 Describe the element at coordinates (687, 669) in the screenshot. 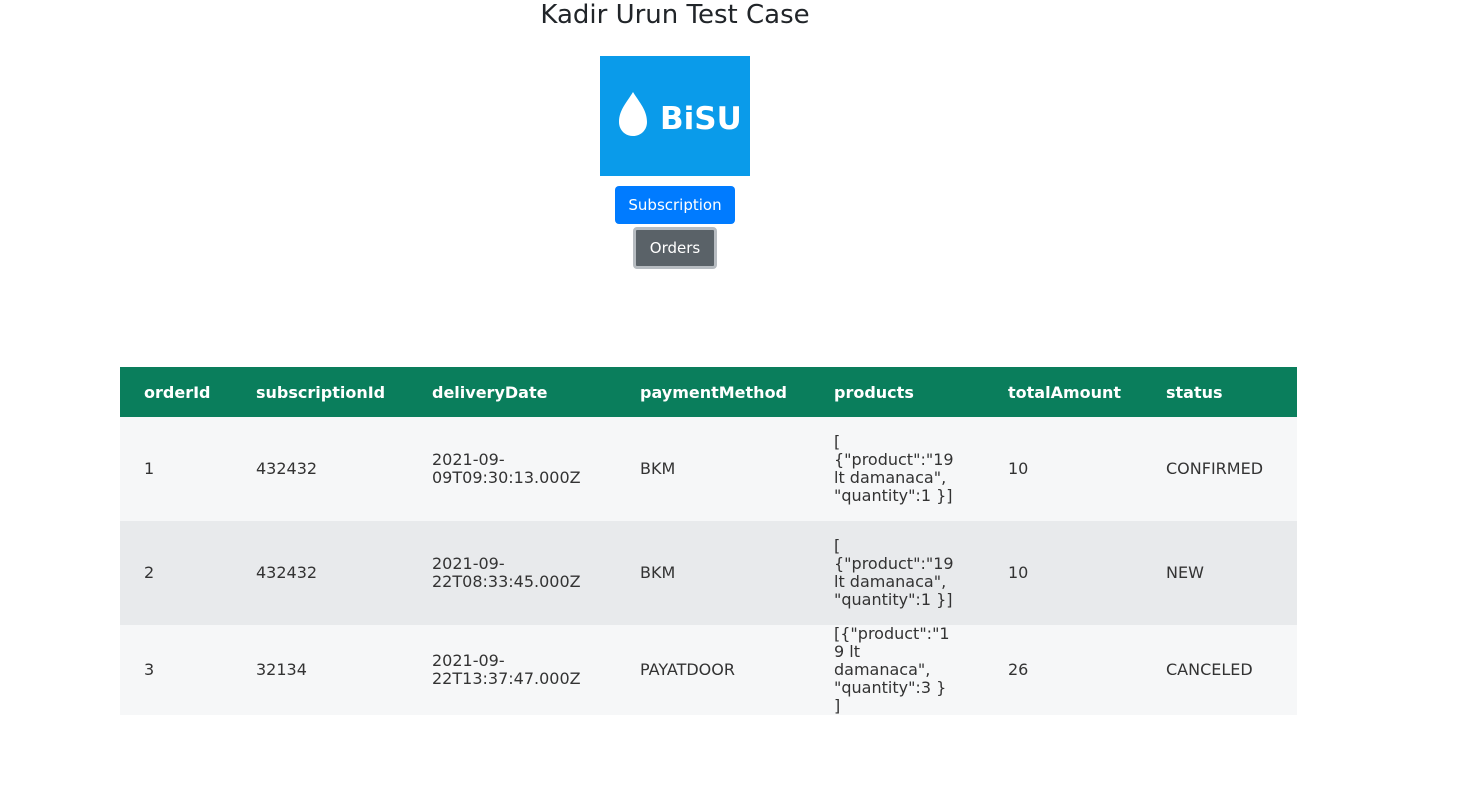

I see `cell-paymentmethod: PAYATDOOR` at that location.